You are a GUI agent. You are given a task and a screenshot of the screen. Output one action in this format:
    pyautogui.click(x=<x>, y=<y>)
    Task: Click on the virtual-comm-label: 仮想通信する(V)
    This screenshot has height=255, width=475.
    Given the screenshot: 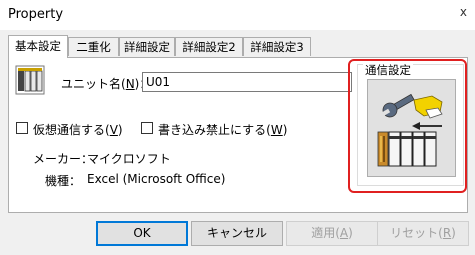 What is the action you would take?
    pyautogui.click(x=78, y=129)
    